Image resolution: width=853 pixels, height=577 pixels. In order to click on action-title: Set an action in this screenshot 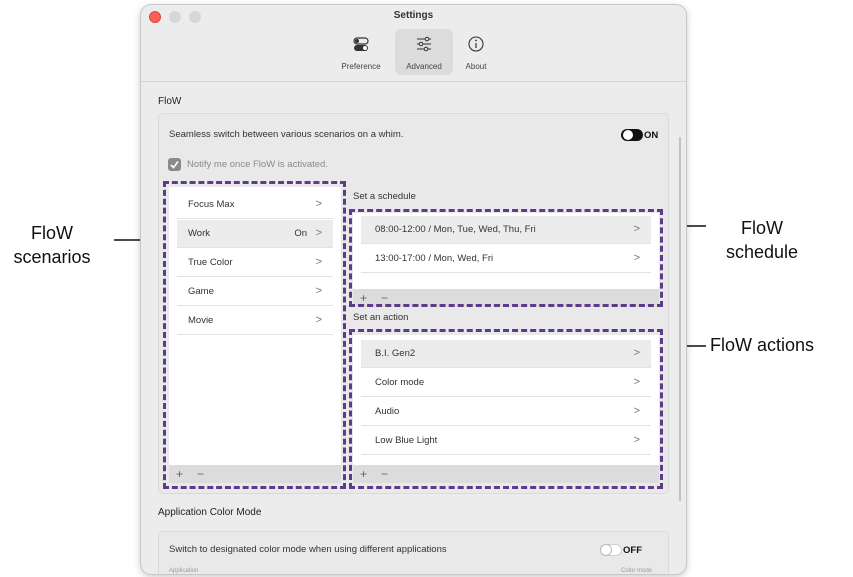, I will do `click(381, 317)`.